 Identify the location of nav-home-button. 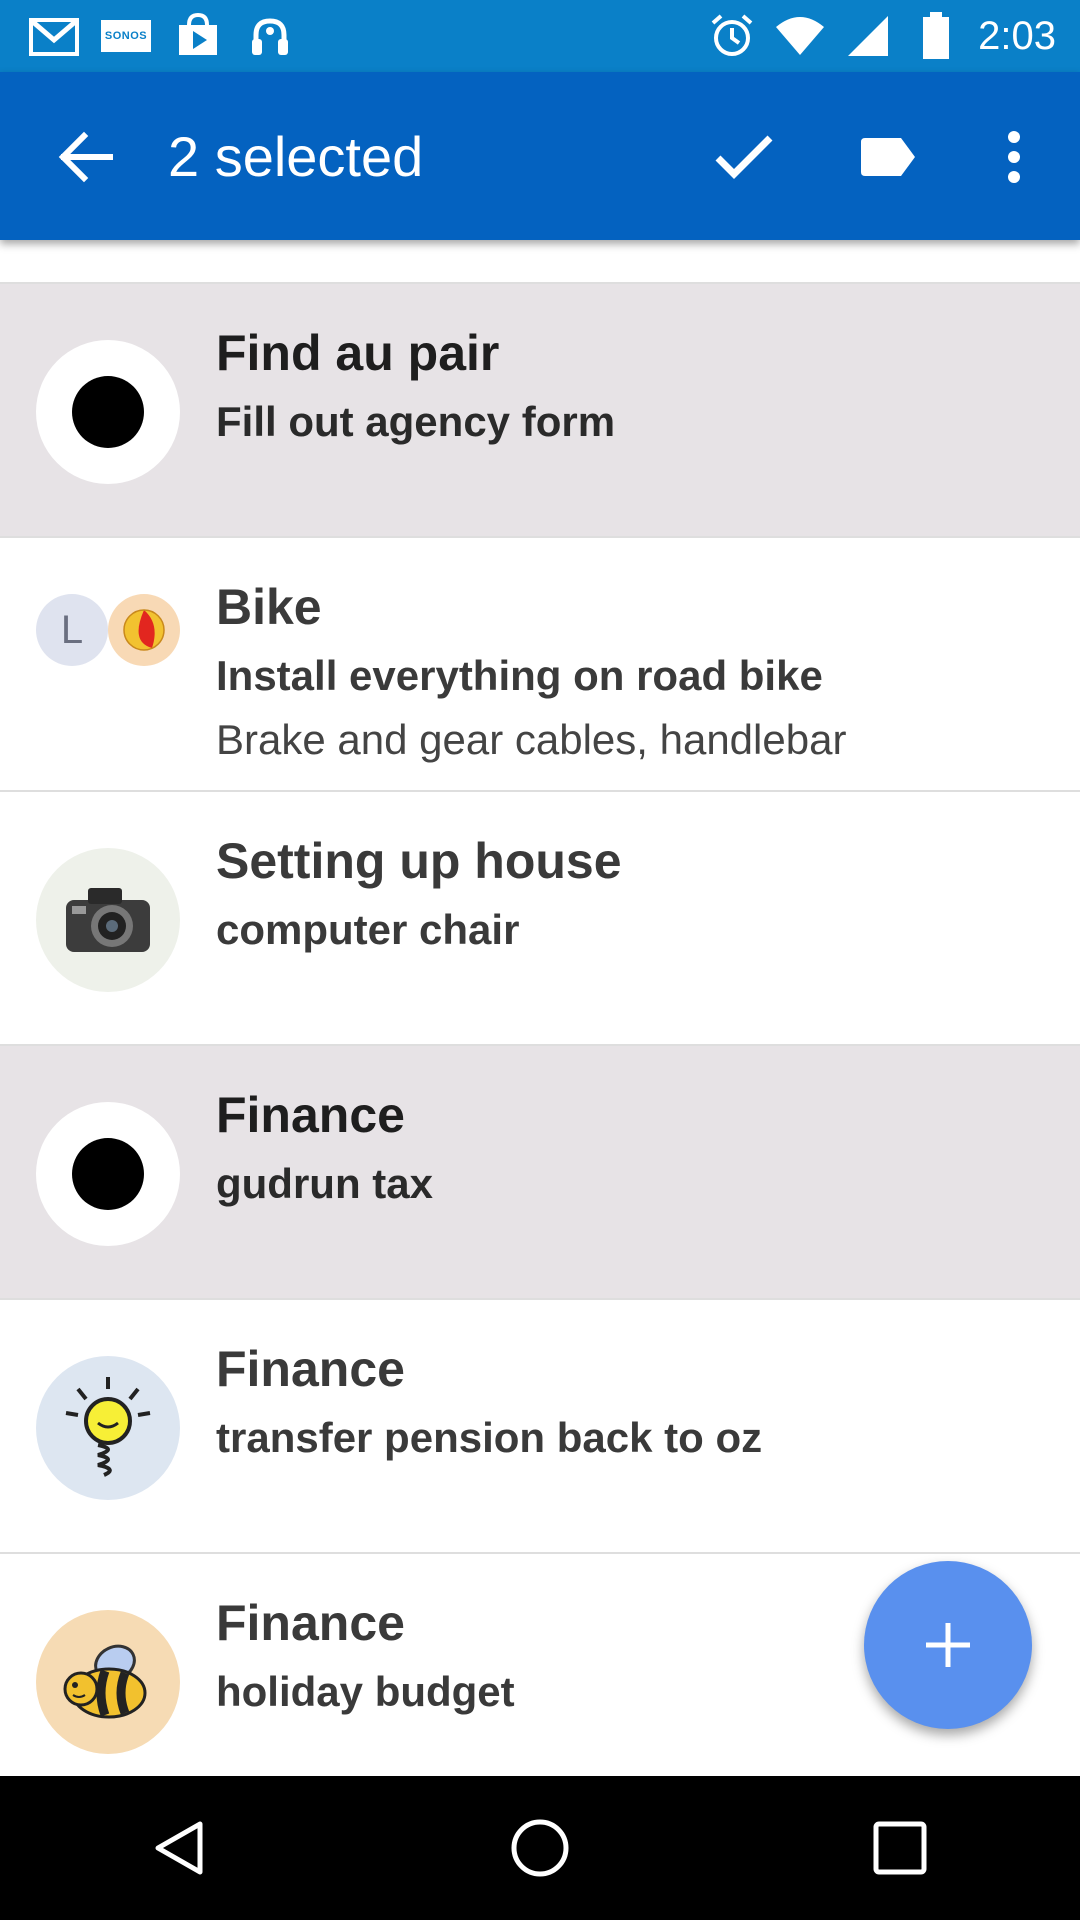
(540, 1848).